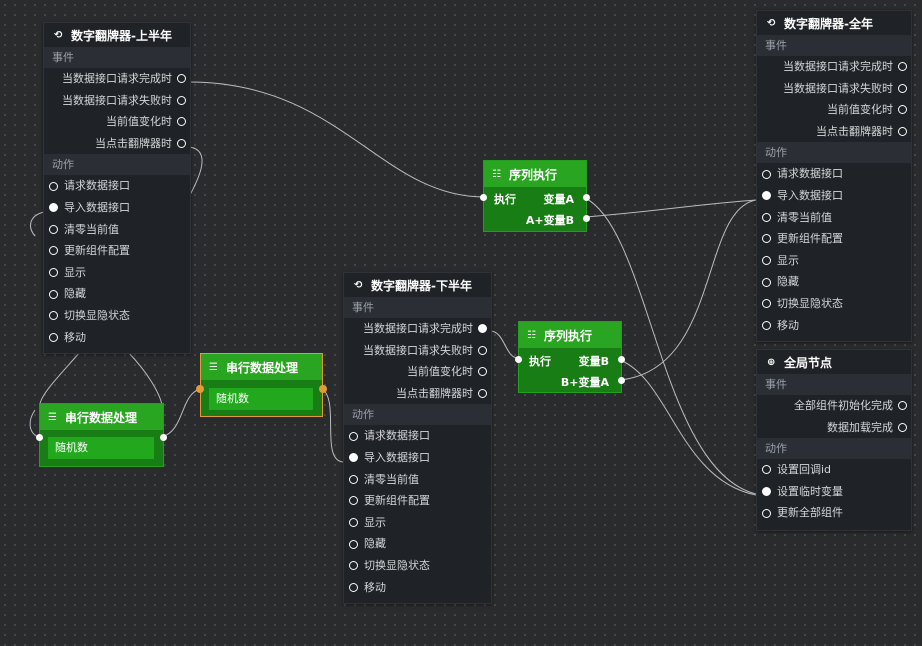  I want to click on node-serial-processing-selected: ☰ 串行数据处理 随机数, so click(261, 385).